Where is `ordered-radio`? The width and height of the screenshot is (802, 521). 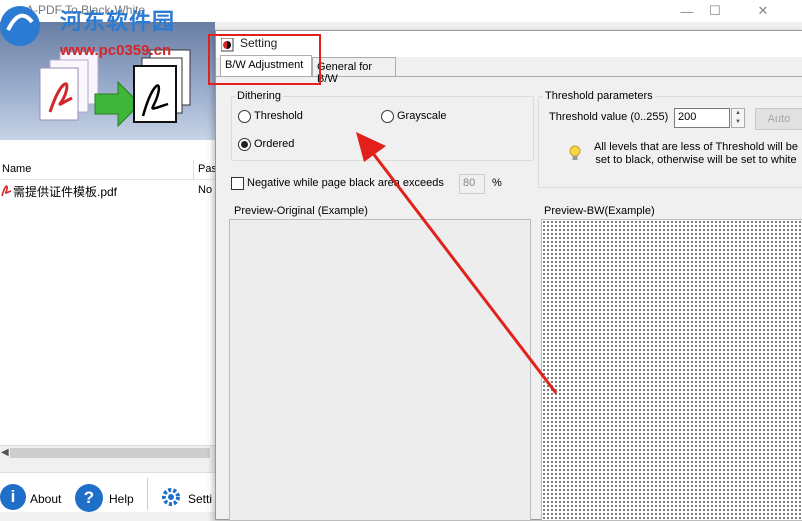
ordered-radio is located at coordinates (244, 144).